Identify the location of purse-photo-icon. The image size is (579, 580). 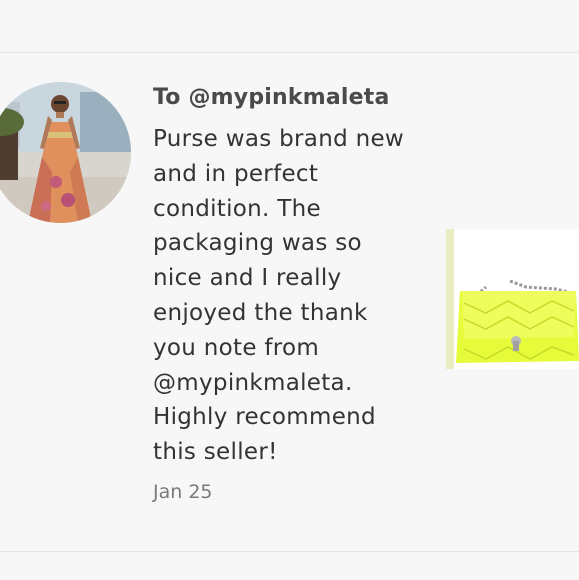
(512, 299).